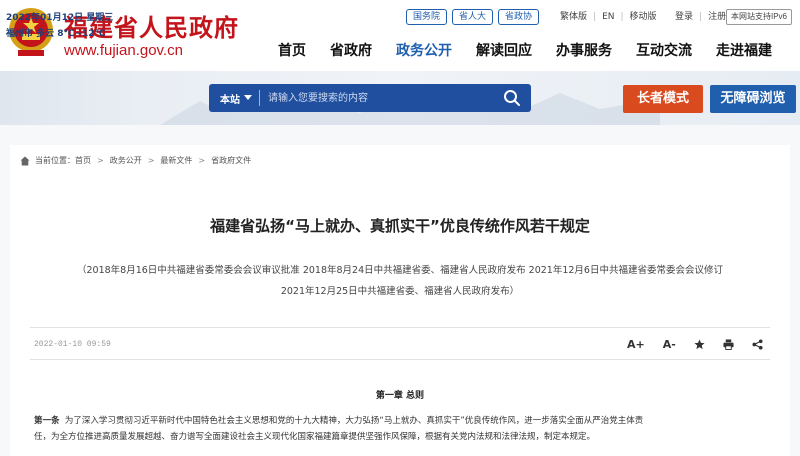 Image resolution: width=800 pixels, height=456 pixels. What do you see at coordinates (72, 344) in the screenshot?
I see `publish-date: 2022-01-10 09:59` at bounding box center [72, 344].